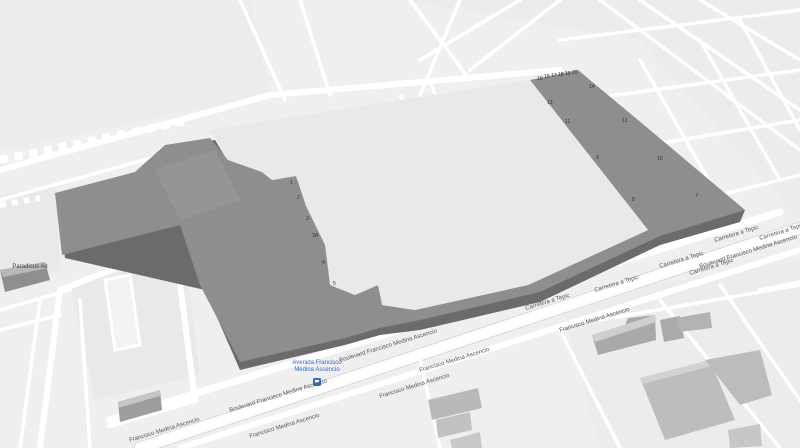  Describe the element at coordinates (625, 121) in the screenshot. I see `store-number: 12` at that location.